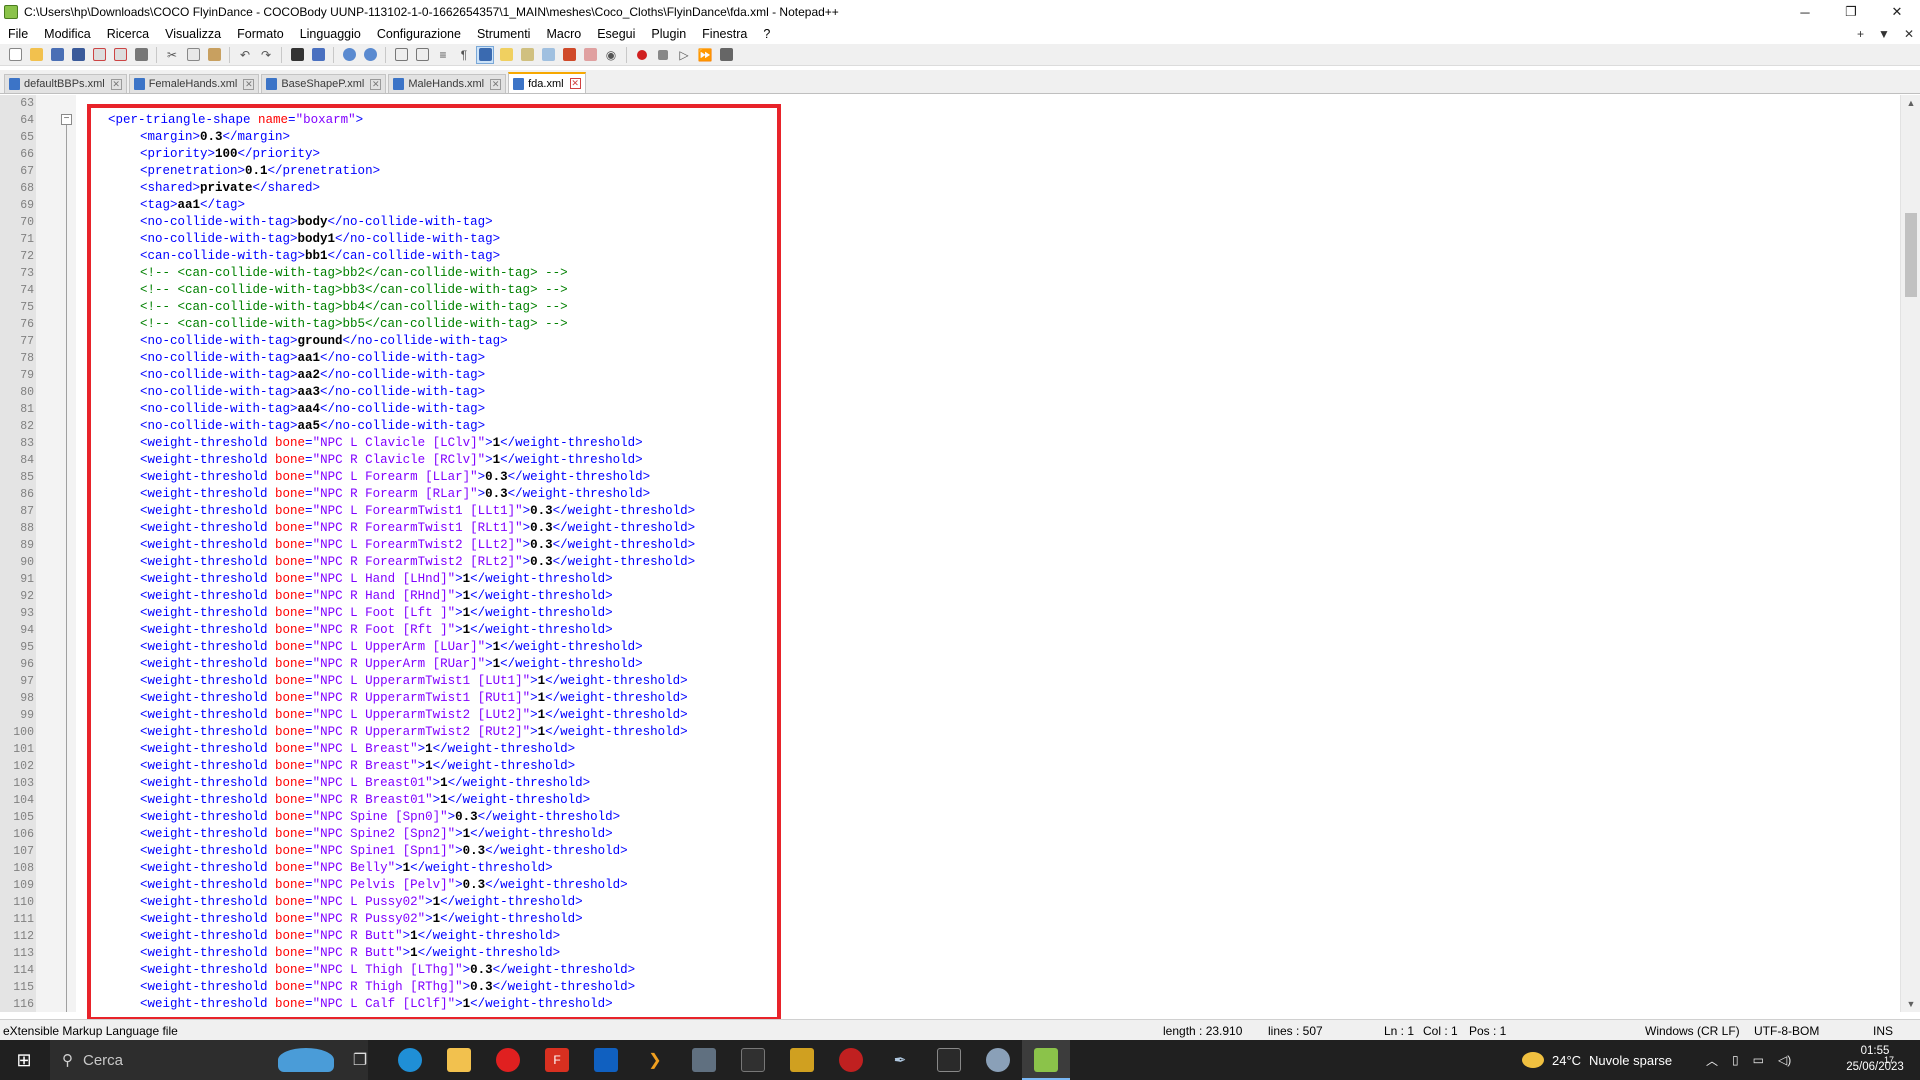 This screenshot has width=1920, height=1080. Describe the element at coordinates (900, 1060) in the screenshot. I see `pen-tool-icon: ✒` at that location.